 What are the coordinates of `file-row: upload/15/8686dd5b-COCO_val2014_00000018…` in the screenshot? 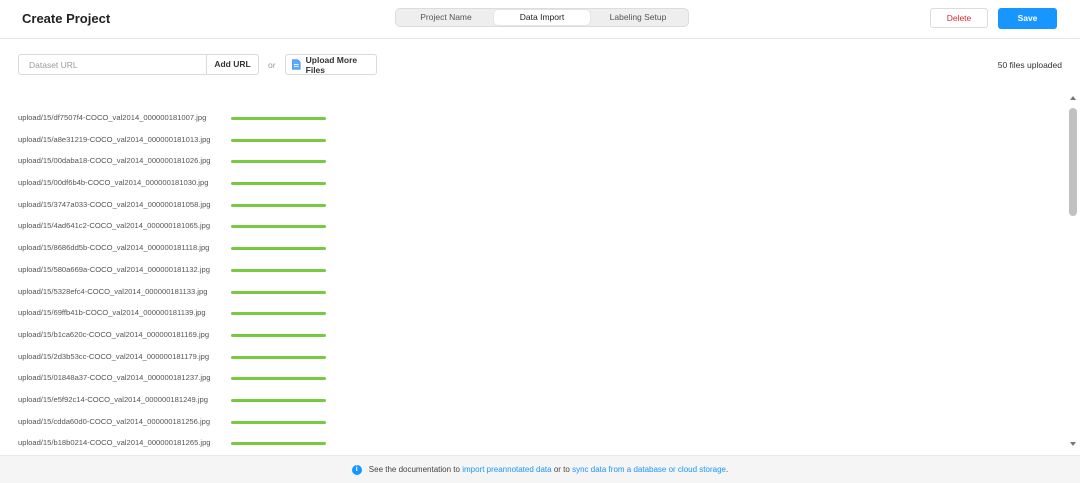 It's located at (533, 250).